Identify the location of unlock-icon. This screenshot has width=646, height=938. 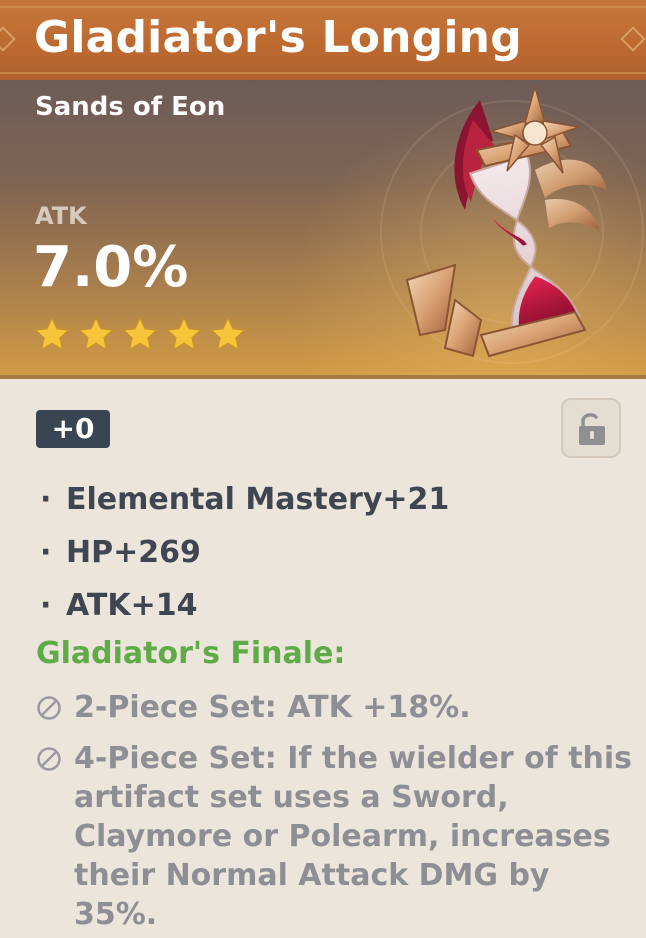
(592, 429).